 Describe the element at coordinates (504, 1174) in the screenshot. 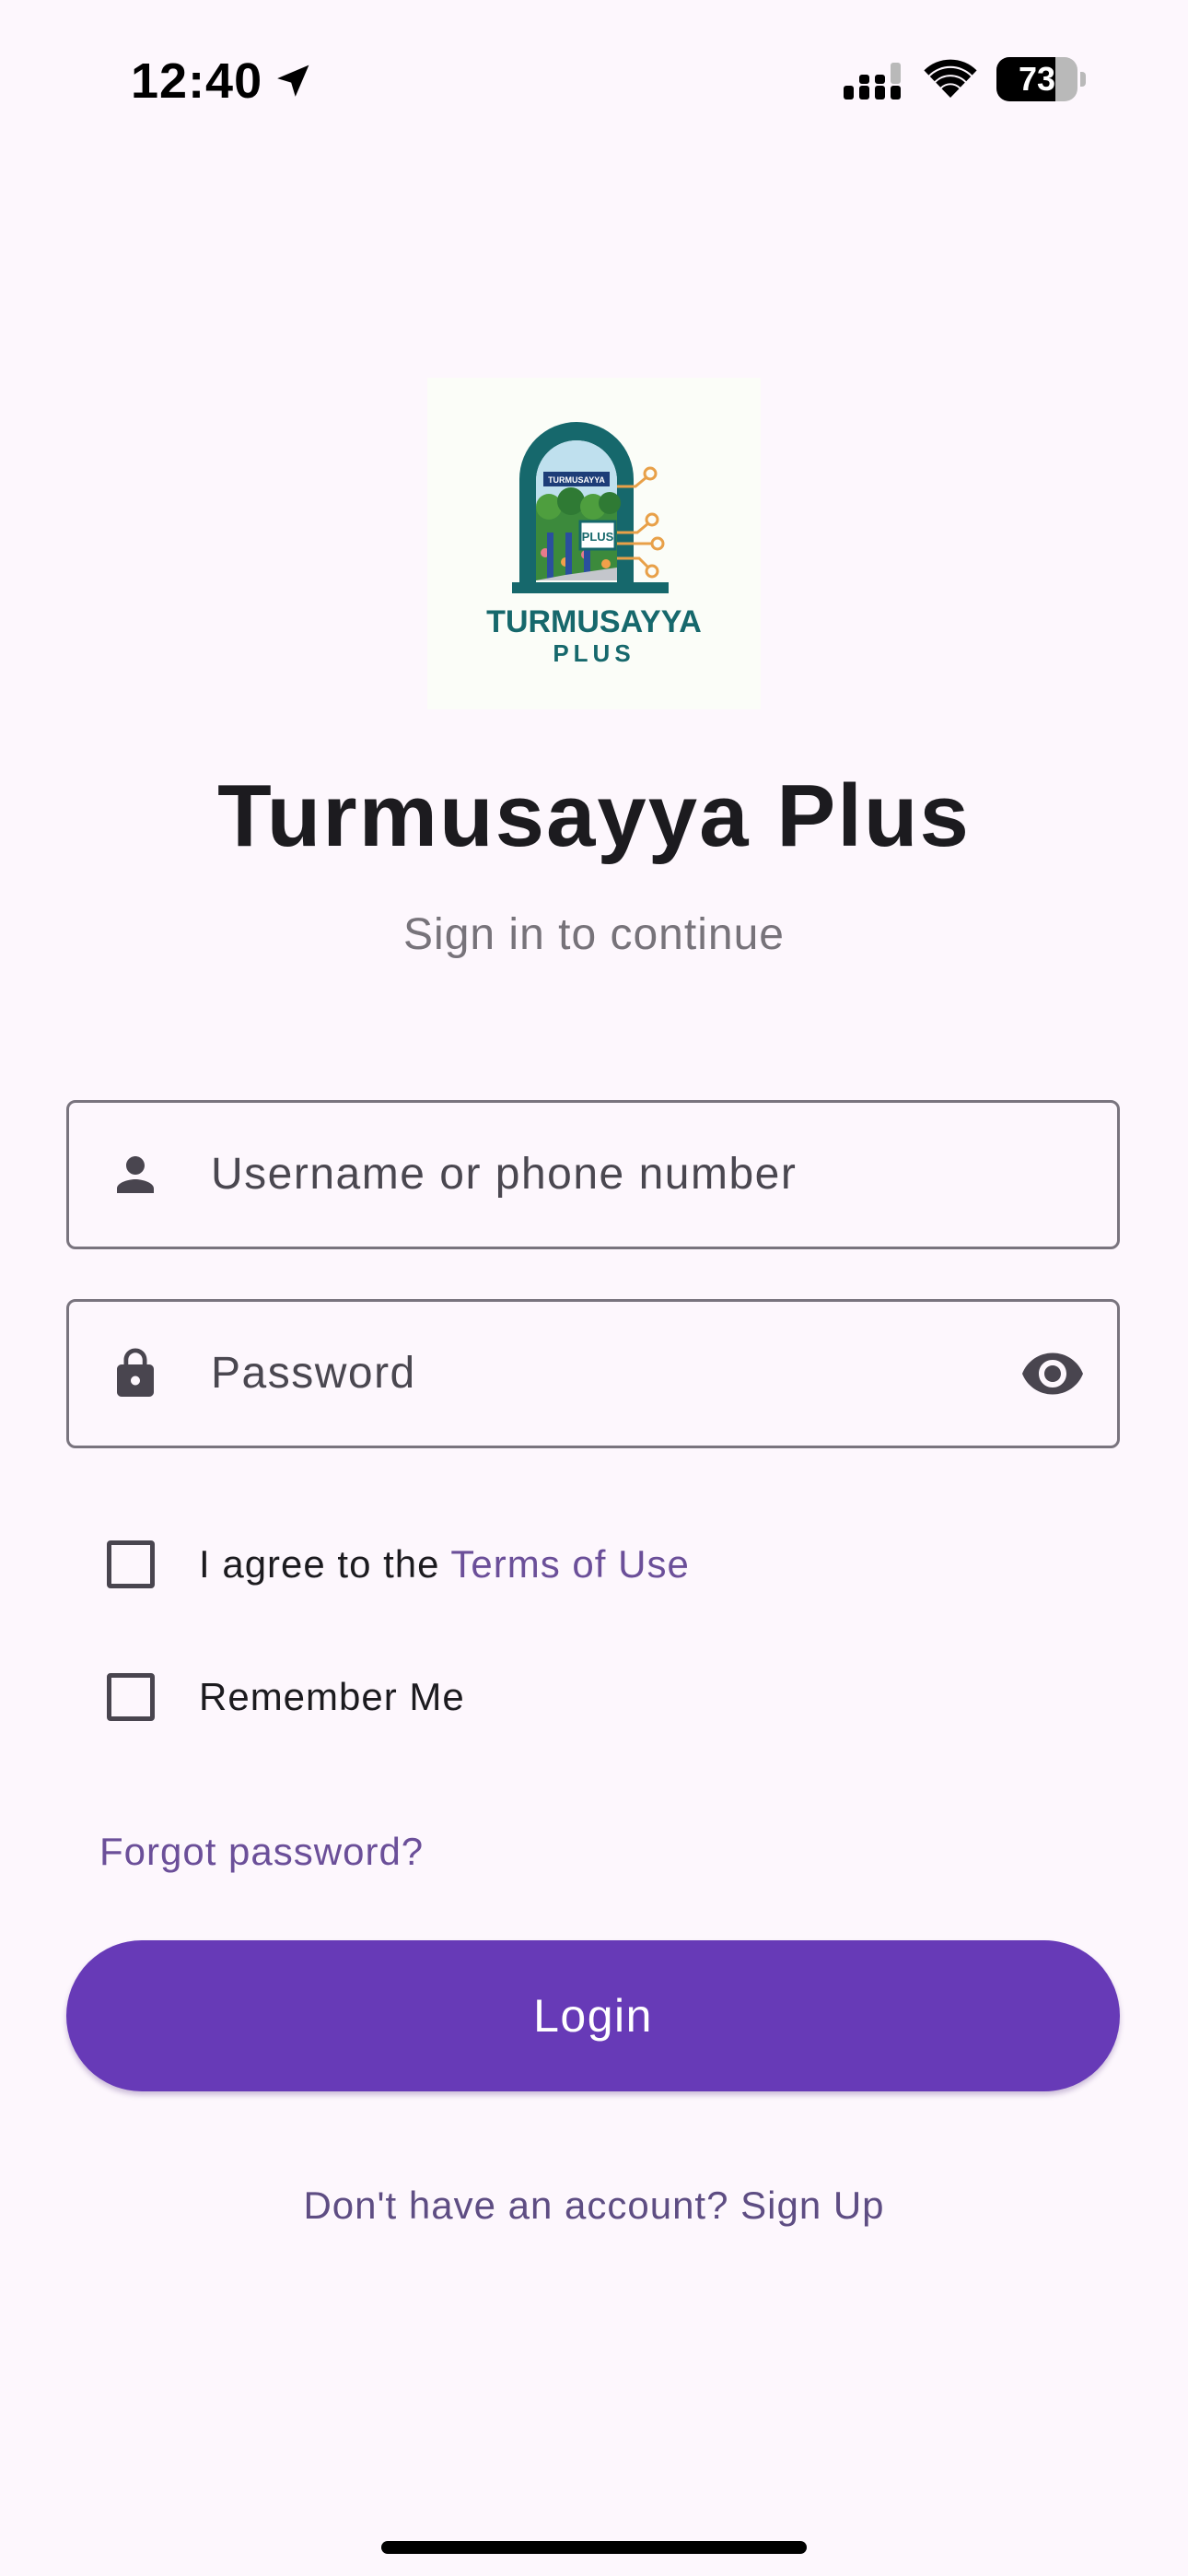

I see `username-placeholder: Username or phone number` at that location.